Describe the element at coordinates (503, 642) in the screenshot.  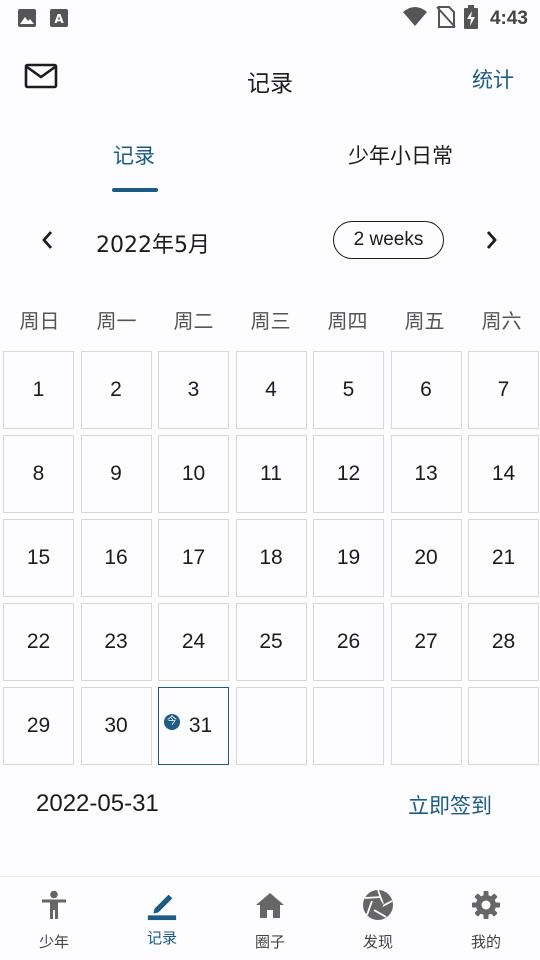
I see `day-cell: 28` at that location.